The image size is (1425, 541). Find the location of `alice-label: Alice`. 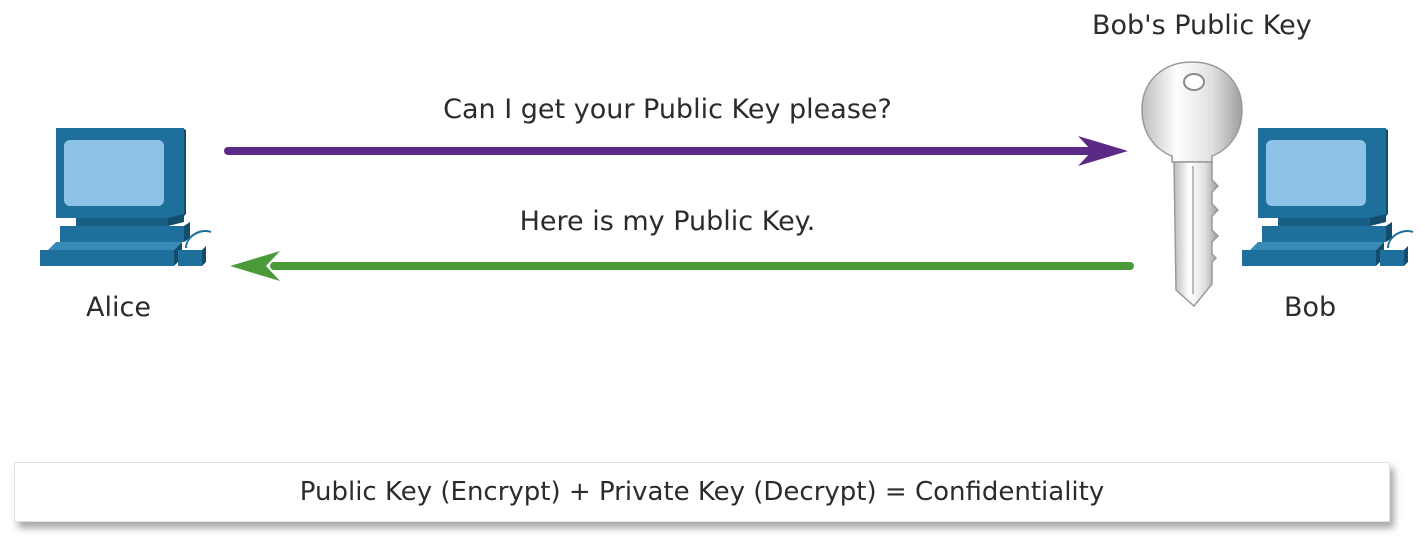

alice-label: Alice is located at coordinates (118, 307).